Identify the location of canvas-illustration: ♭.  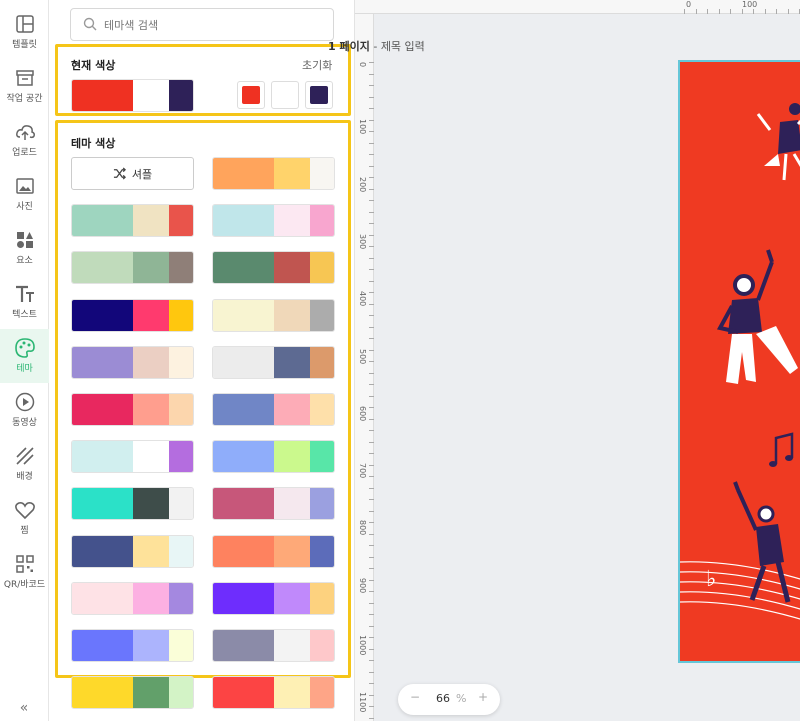
(740, 361).